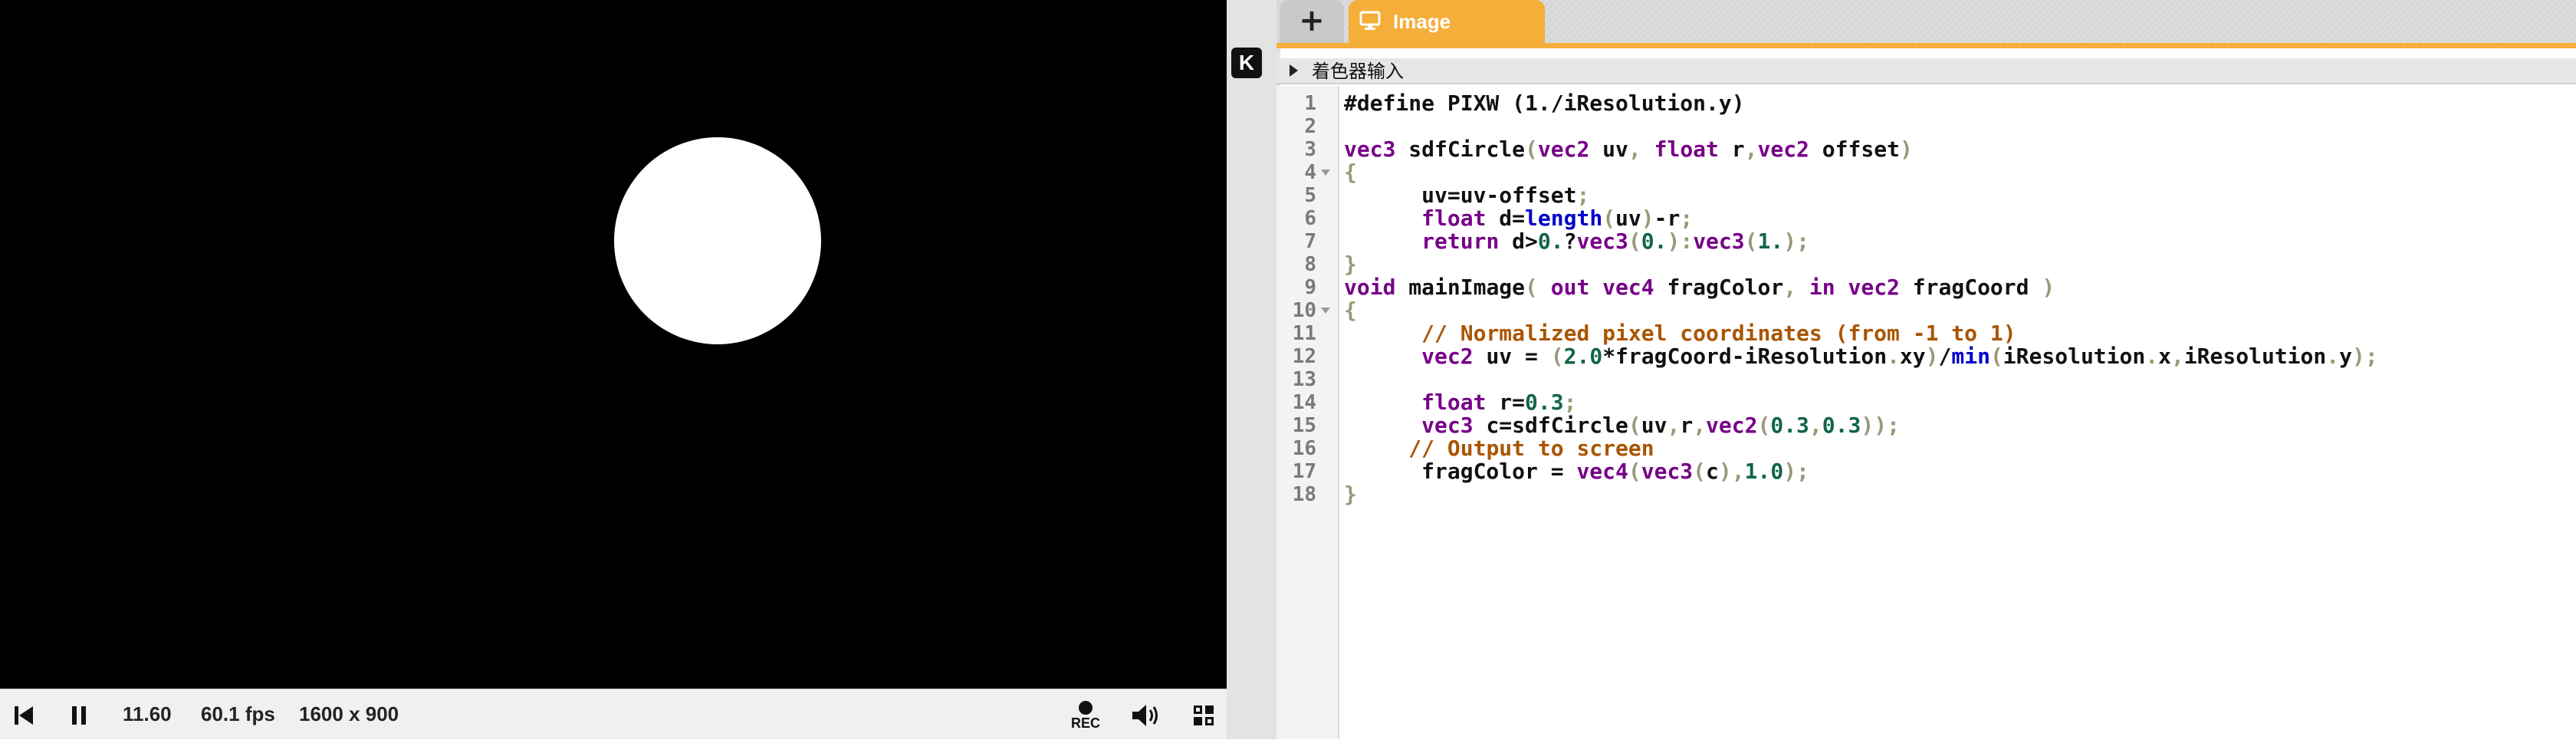 Image resolution: width=2576 pixels, height=740 pixels. I want to click on code-token: in, so click(1822, 287).